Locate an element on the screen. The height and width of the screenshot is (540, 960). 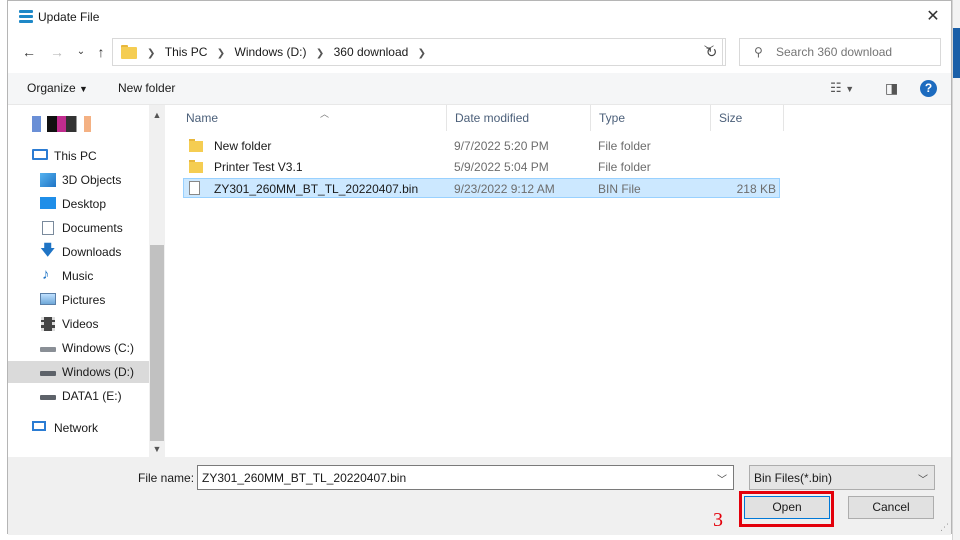
sidebar-item-blurred is located at coordinates (78, 124).